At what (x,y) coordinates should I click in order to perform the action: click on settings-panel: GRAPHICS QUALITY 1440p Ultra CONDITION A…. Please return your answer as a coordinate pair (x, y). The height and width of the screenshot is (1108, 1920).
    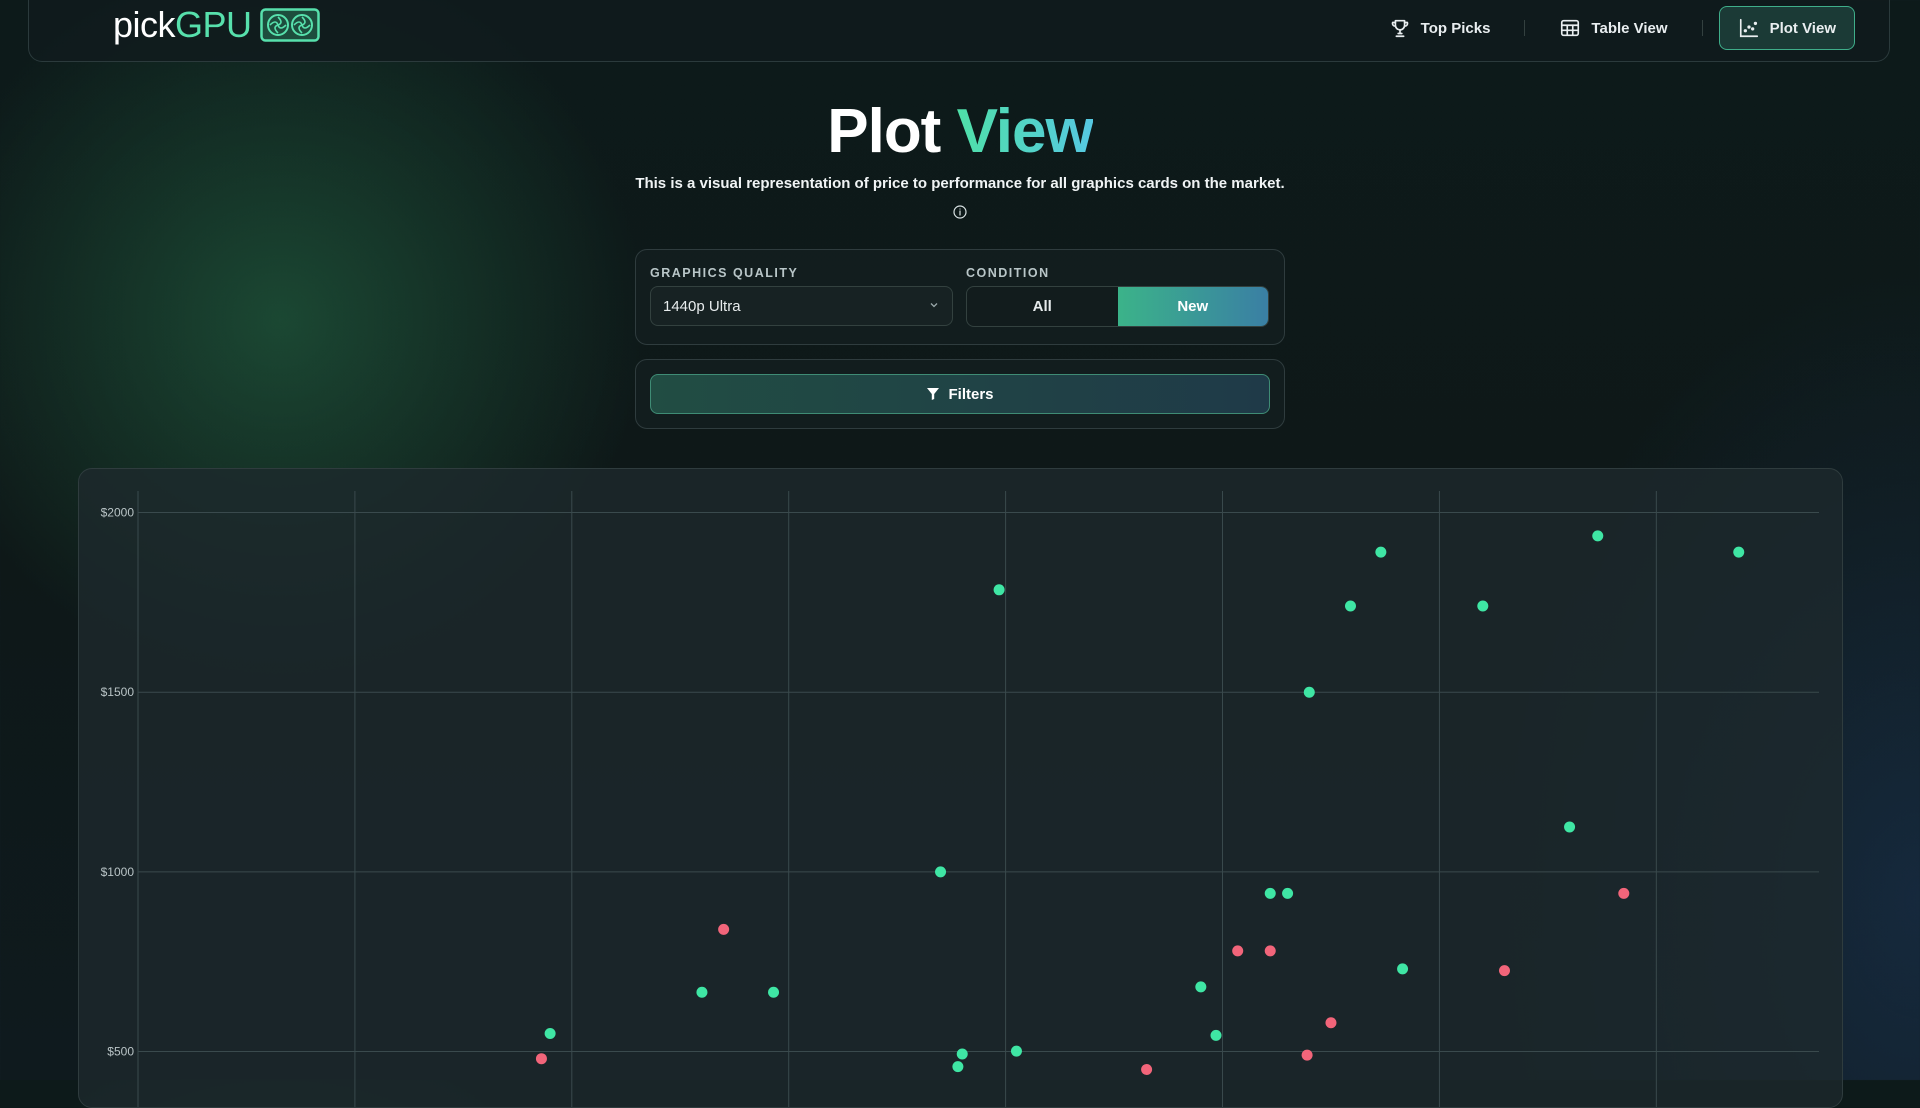
    Looking at the image, I should click on (960, 297).